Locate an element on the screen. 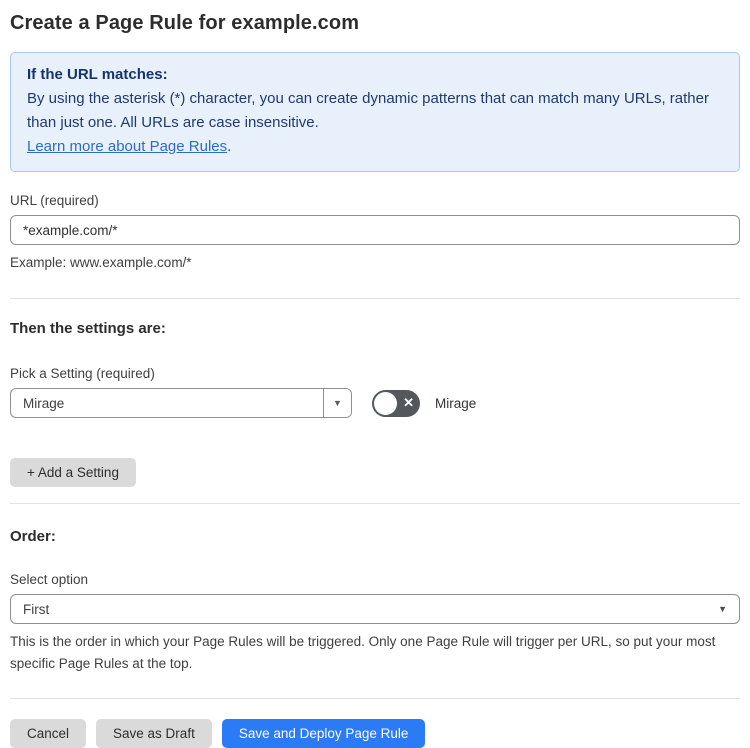  cancel-button: Cancel is located at coordinates (48, 733).